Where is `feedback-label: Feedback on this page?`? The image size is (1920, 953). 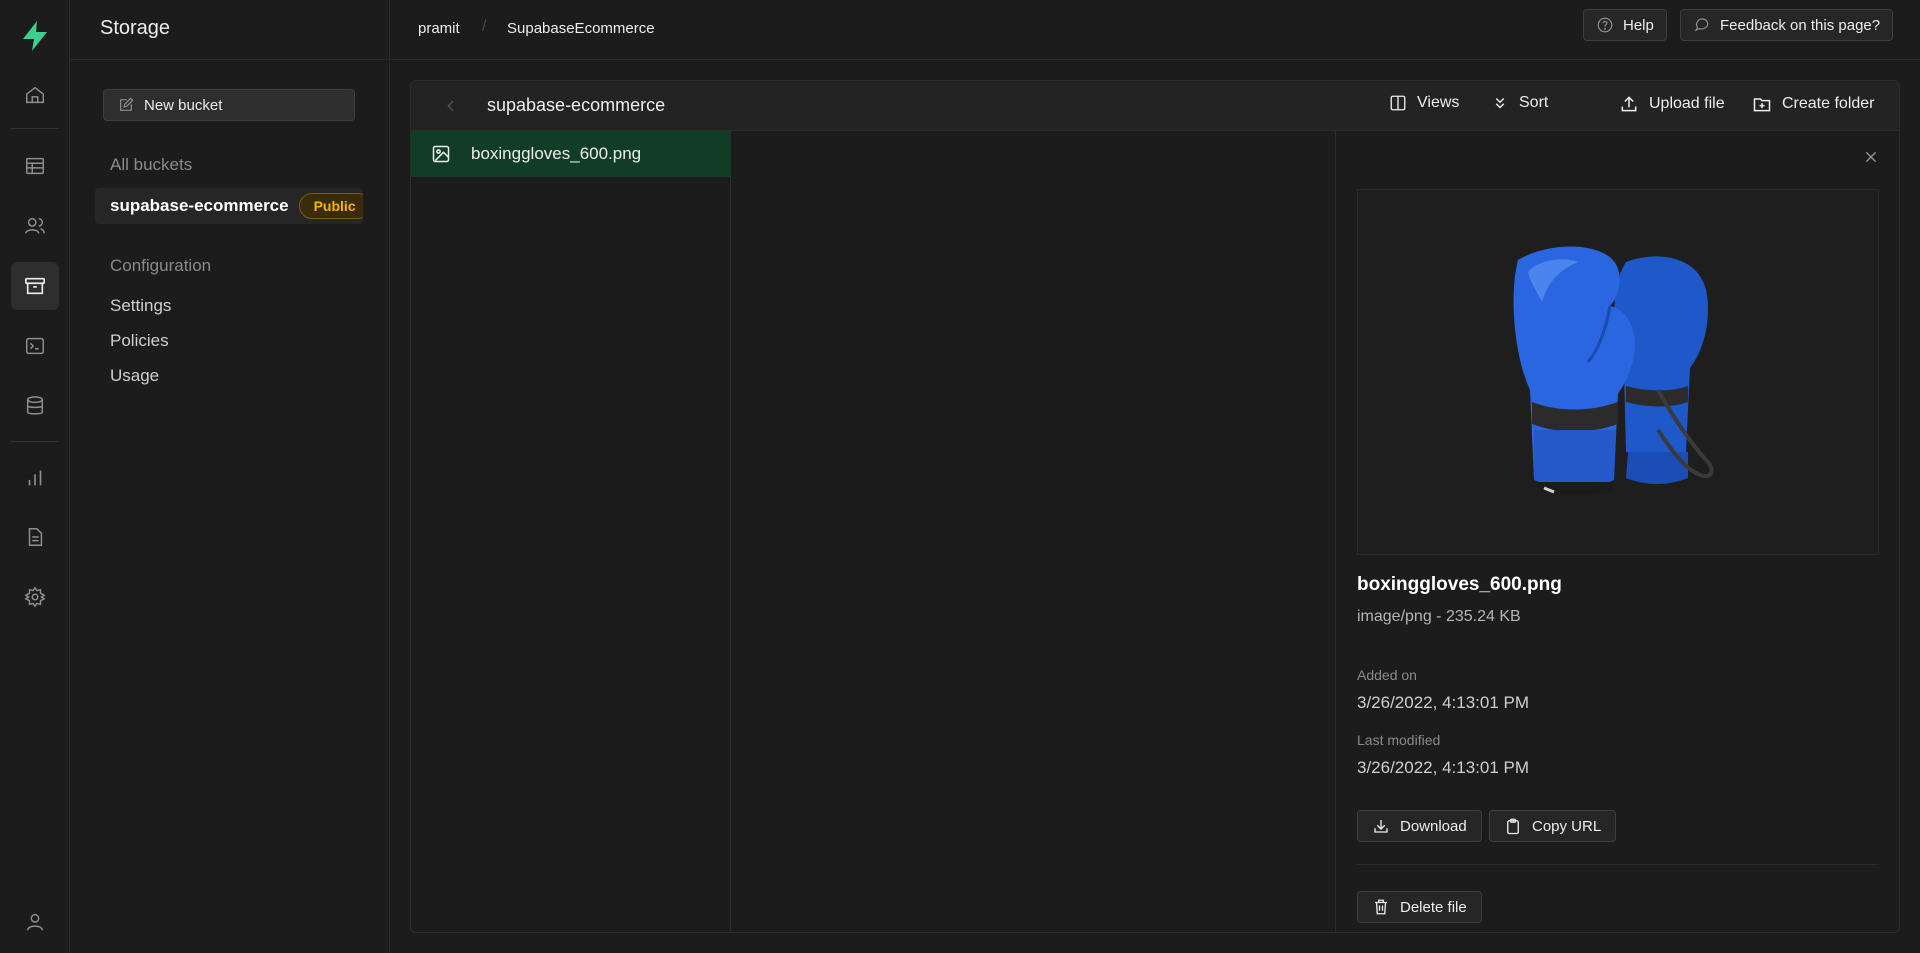 feedback-label: Feedback on this page? is located at coordinates (1800, 25).